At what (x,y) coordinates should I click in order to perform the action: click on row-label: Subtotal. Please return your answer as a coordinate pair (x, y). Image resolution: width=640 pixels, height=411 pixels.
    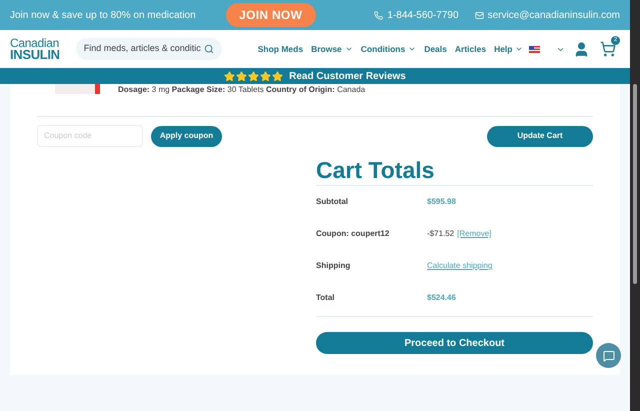
    Looking at the image, I should click on (332, 202).